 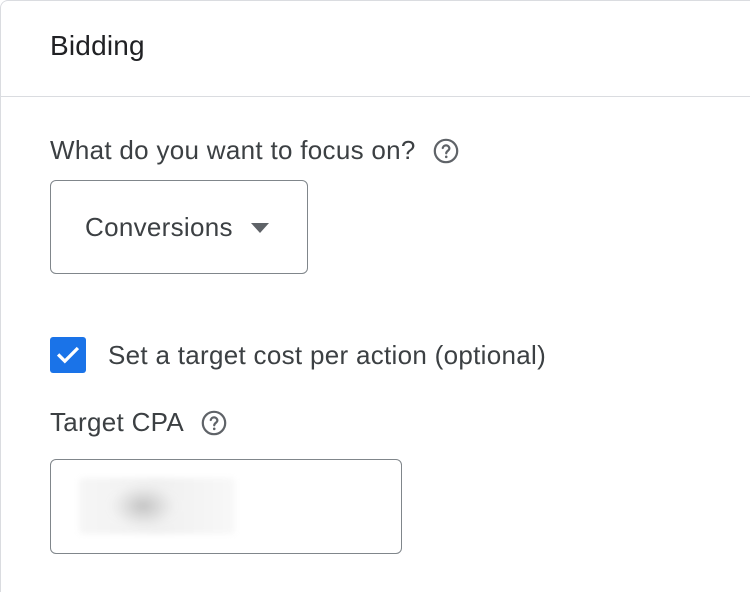 I want to click on focus-dropdown: Conversions, so click(x=179, y=227).